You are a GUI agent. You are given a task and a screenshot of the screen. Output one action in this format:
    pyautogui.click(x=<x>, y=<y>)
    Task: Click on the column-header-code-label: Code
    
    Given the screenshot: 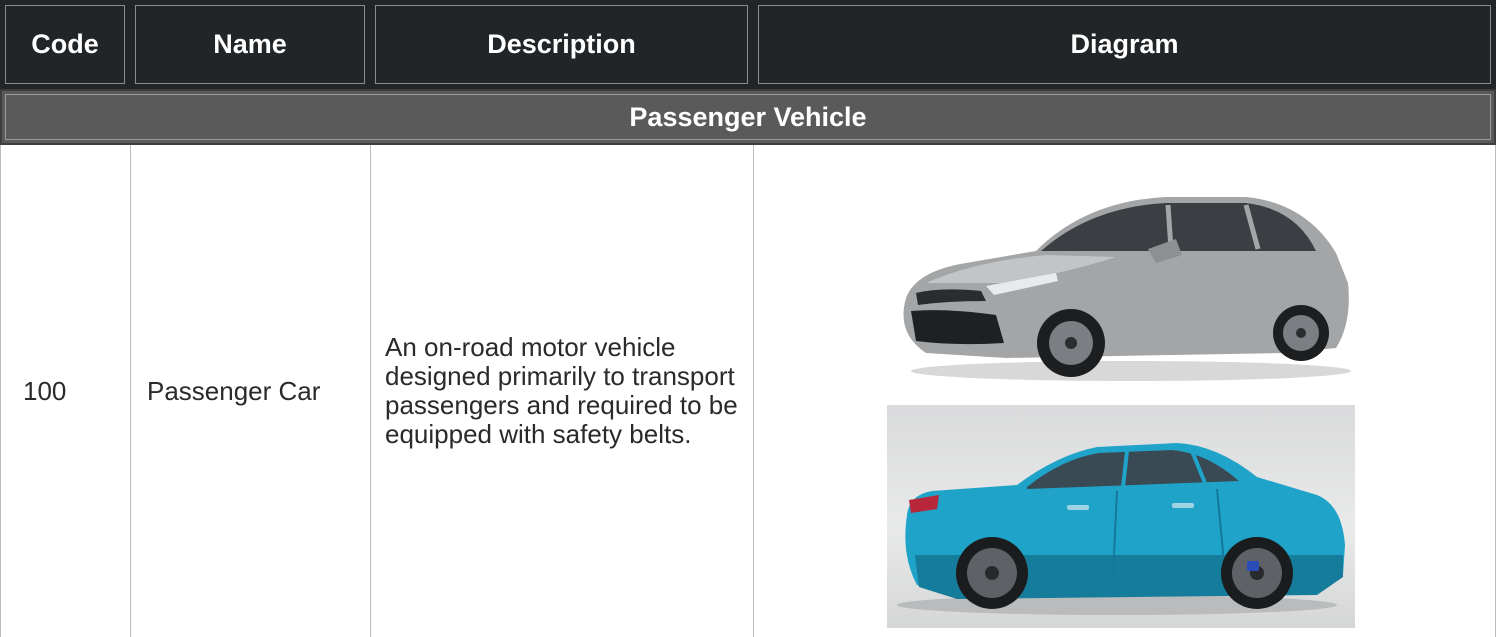 What is the action you would take?
    pyautogui.click(x=65, y=44)
    